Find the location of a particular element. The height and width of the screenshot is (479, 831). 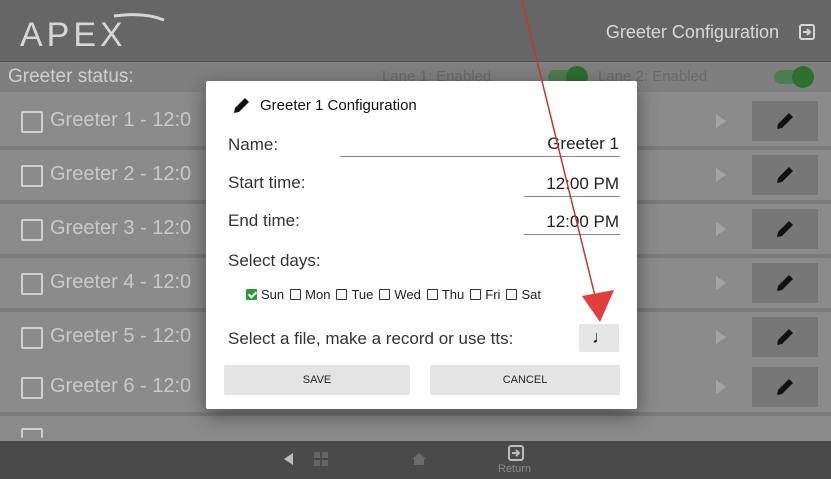

day-label: Fri is located at coordinates (493, 294).